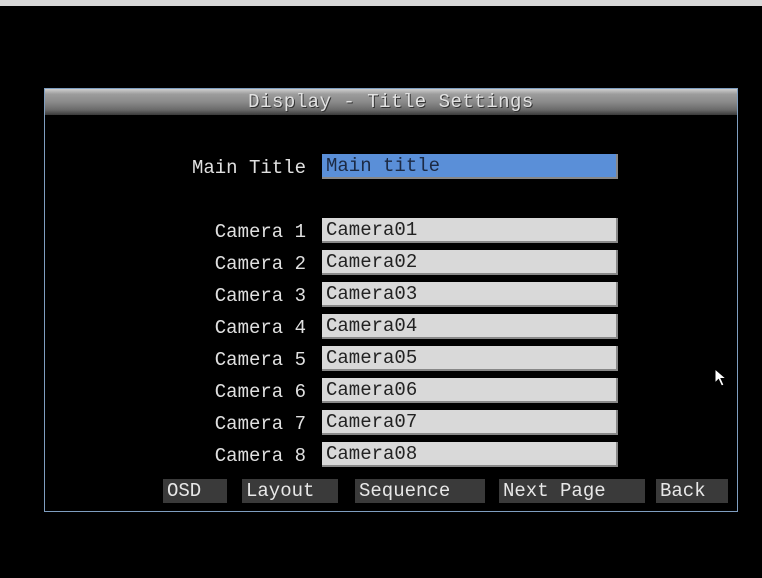 The image size is (762, 578). What do you see at coordinates (260, 360) in the screenshot?
I see `camera-5-label: Camera 5` at bounding box center [260, 360].